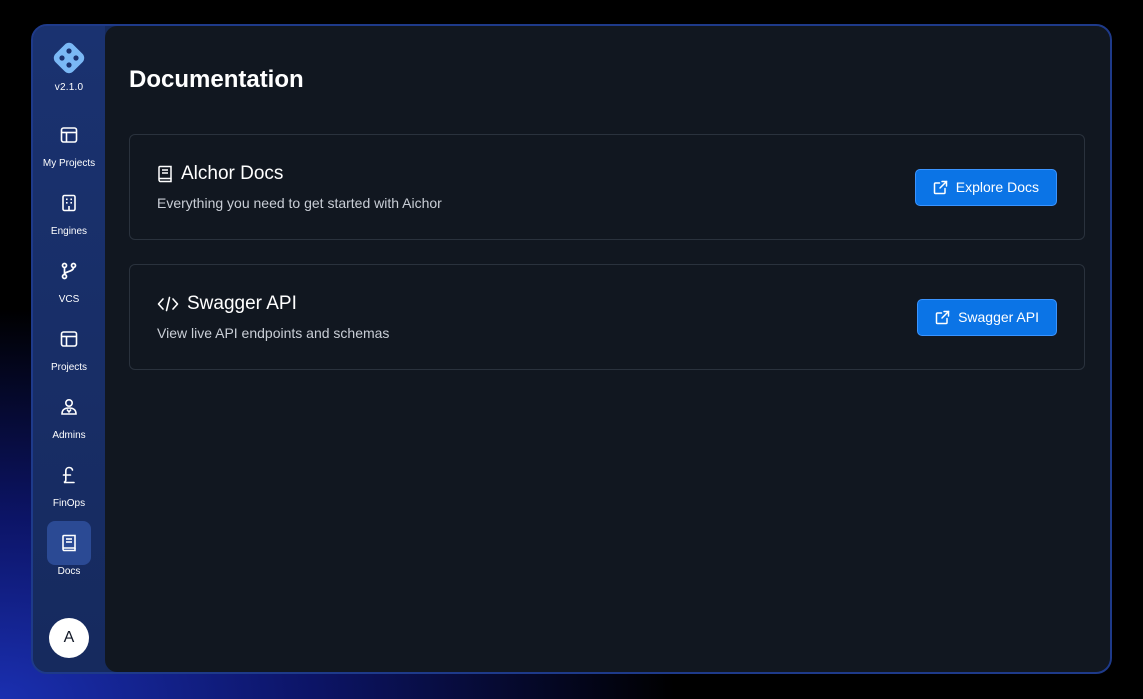  I want to click on sidebar-item-label: My Projects, so click(69, 163).